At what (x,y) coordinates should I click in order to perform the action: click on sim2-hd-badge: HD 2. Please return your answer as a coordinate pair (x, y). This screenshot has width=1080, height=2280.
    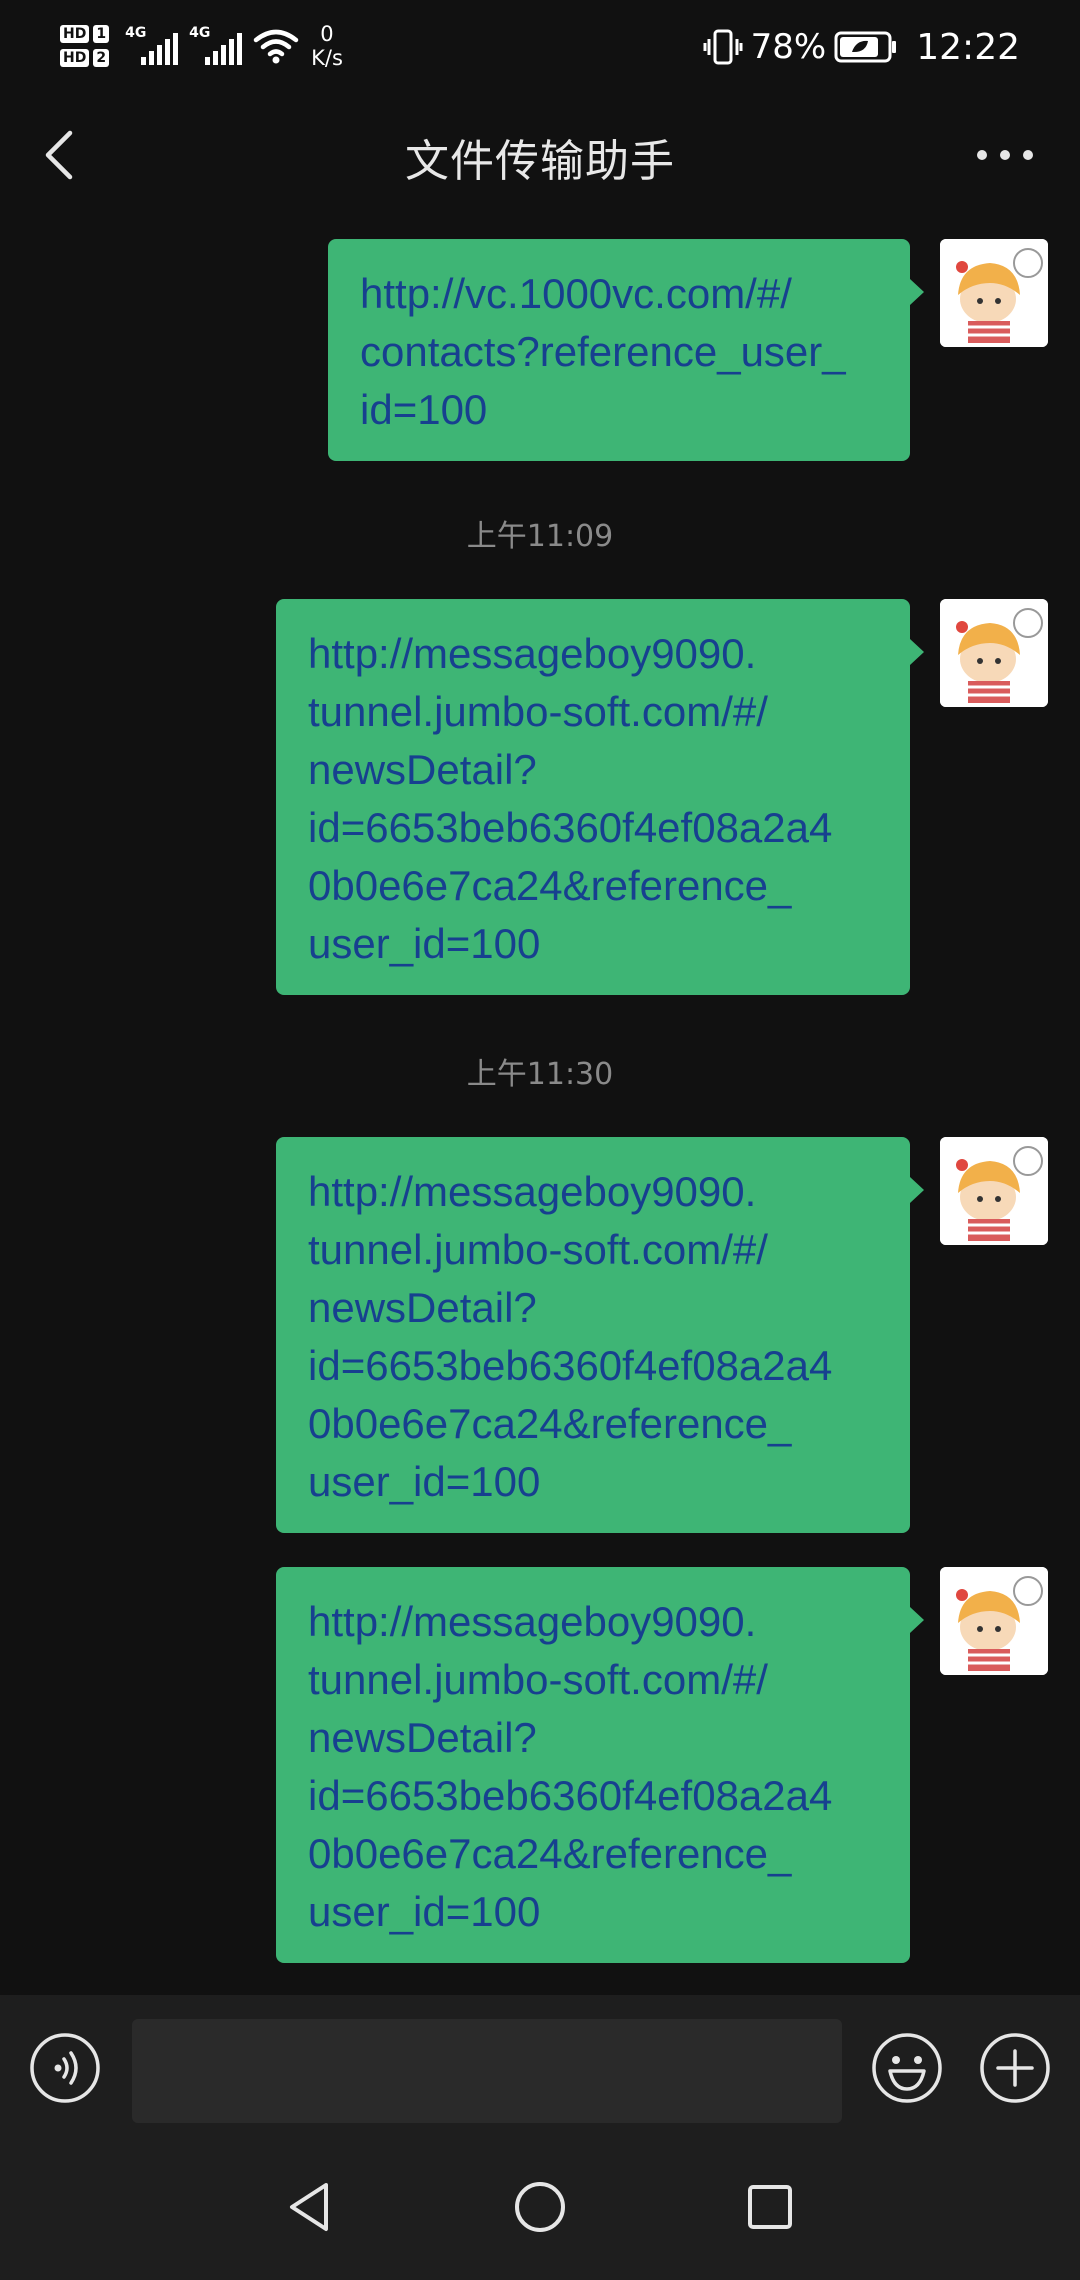
    Looking at the image, I should click on (85, 58).